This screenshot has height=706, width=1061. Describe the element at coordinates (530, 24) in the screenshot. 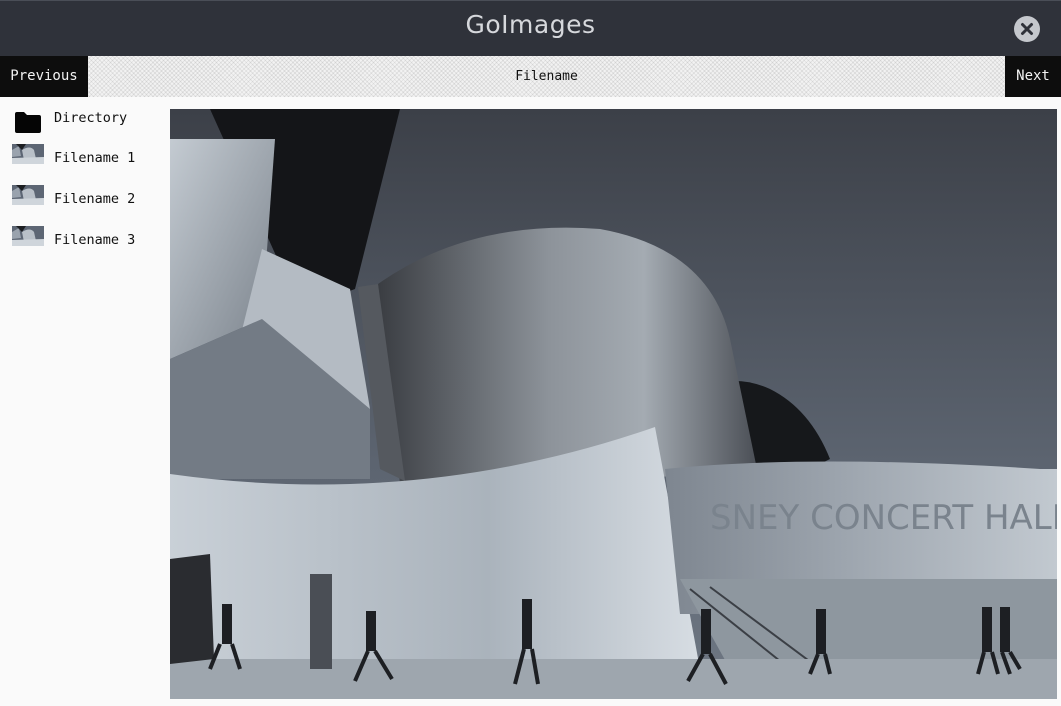

I see `window-title: GoImages` at that location.